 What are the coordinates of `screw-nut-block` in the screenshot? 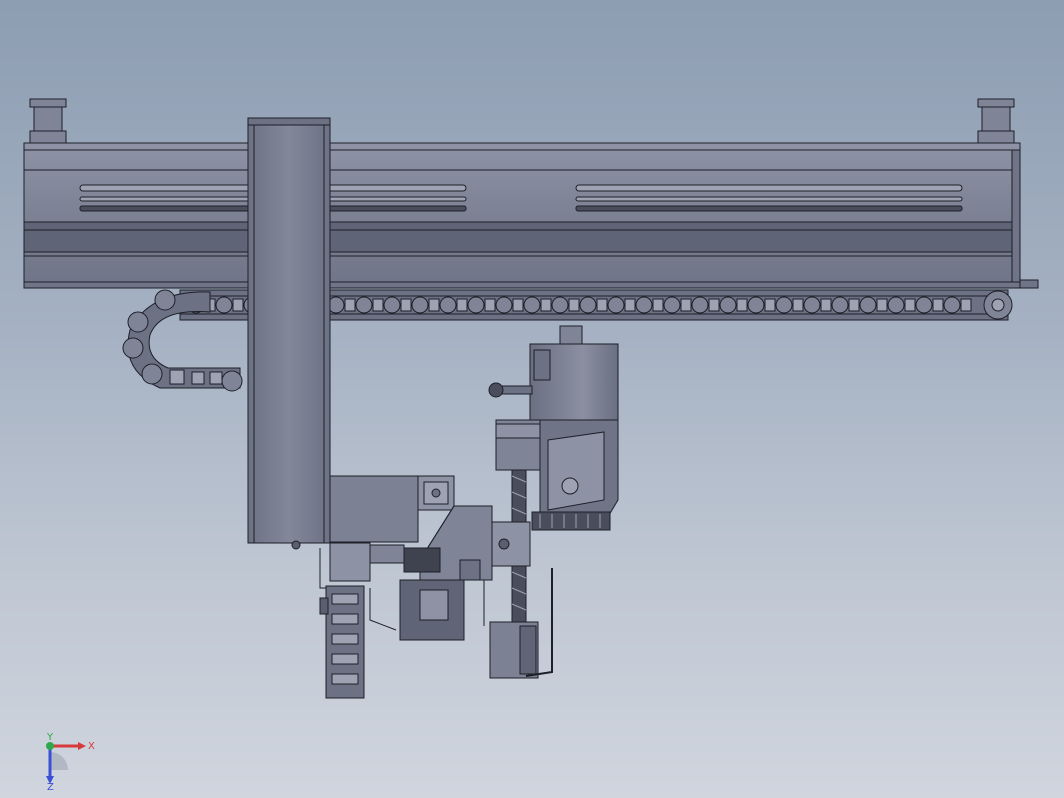 It's located at (511, 544).